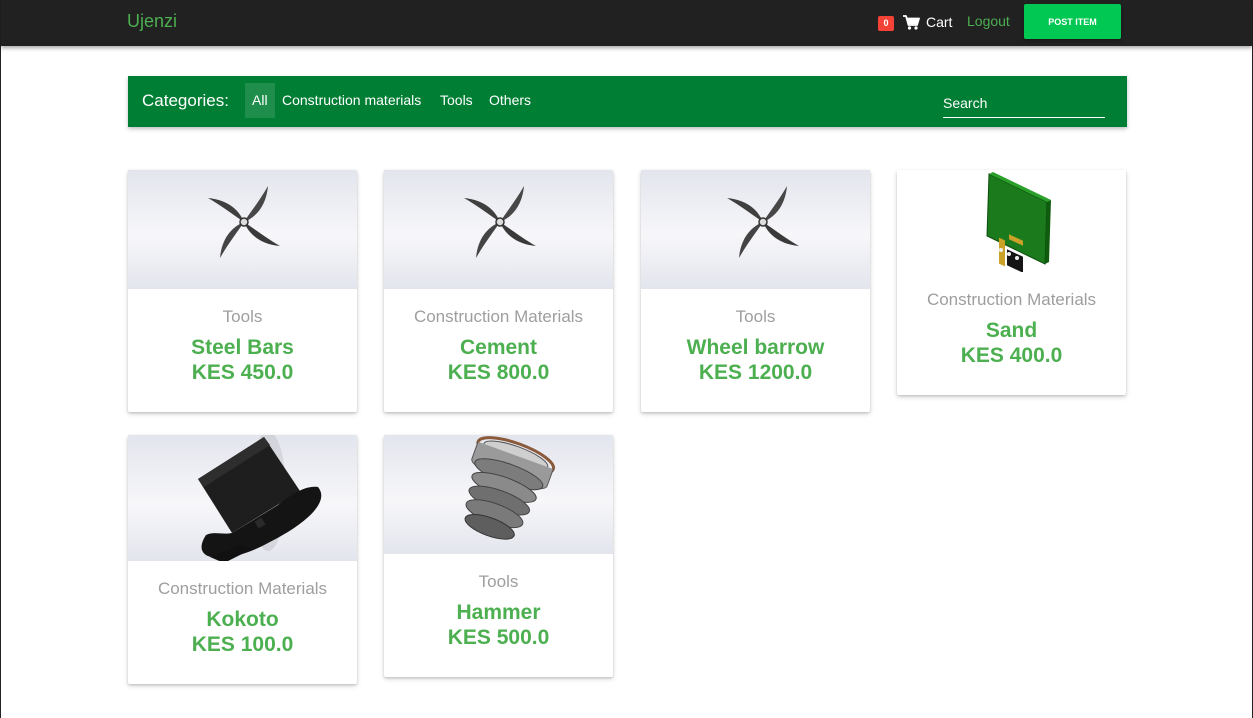 This screenshot has width=1253, height=718. I want to click on search-field, so click(1024, 103).